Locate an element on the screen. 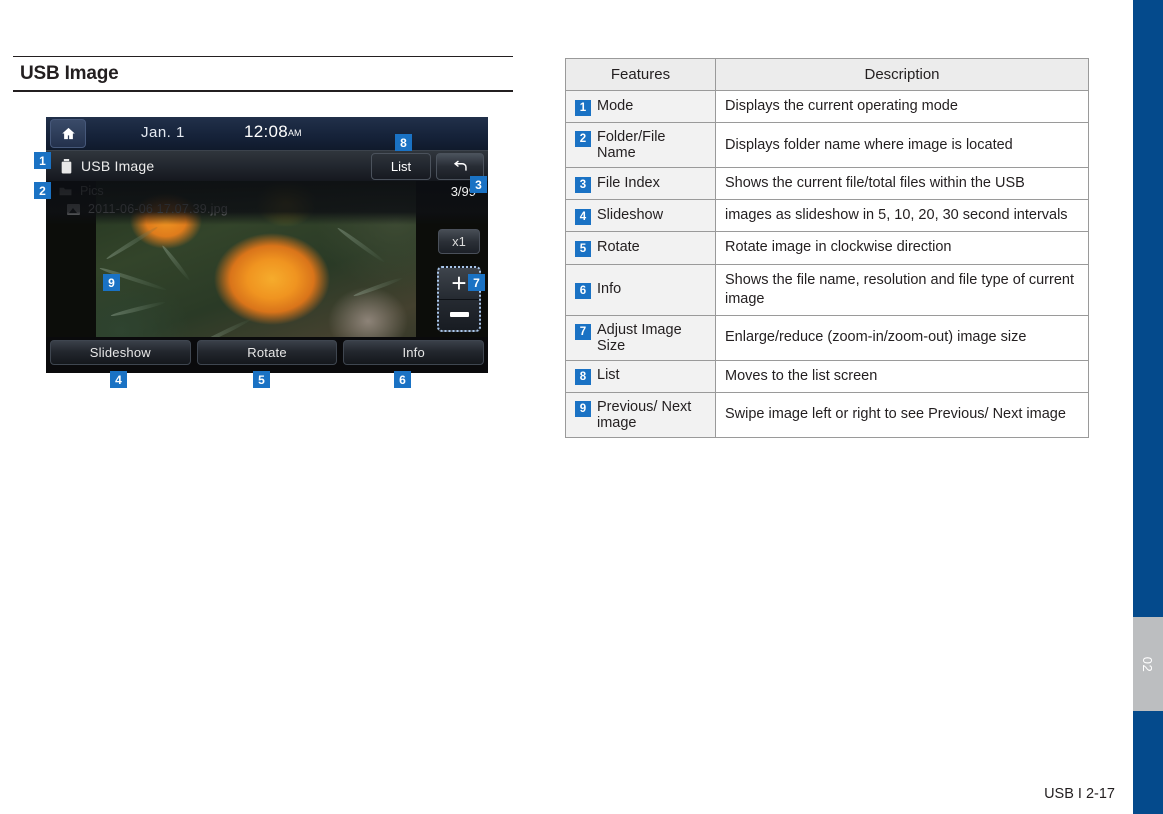  table-header-features: Features is located at coordinates (640, 74).